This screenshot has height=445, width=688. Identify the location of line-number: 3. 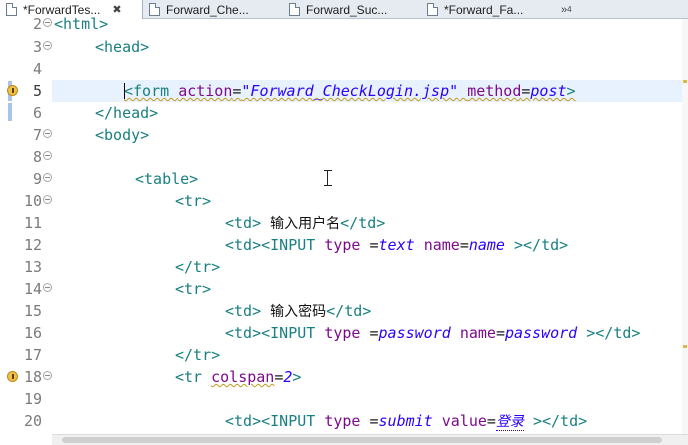
(37, 47).